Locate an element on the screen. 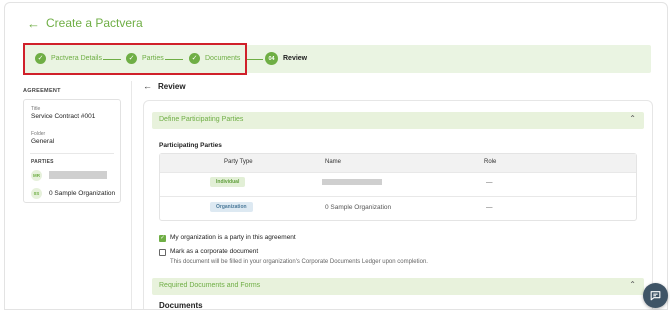 The height and width of the screenshot is (310, 670). page-header: ← Create a Pactvera is located at coordinates (85, 23).